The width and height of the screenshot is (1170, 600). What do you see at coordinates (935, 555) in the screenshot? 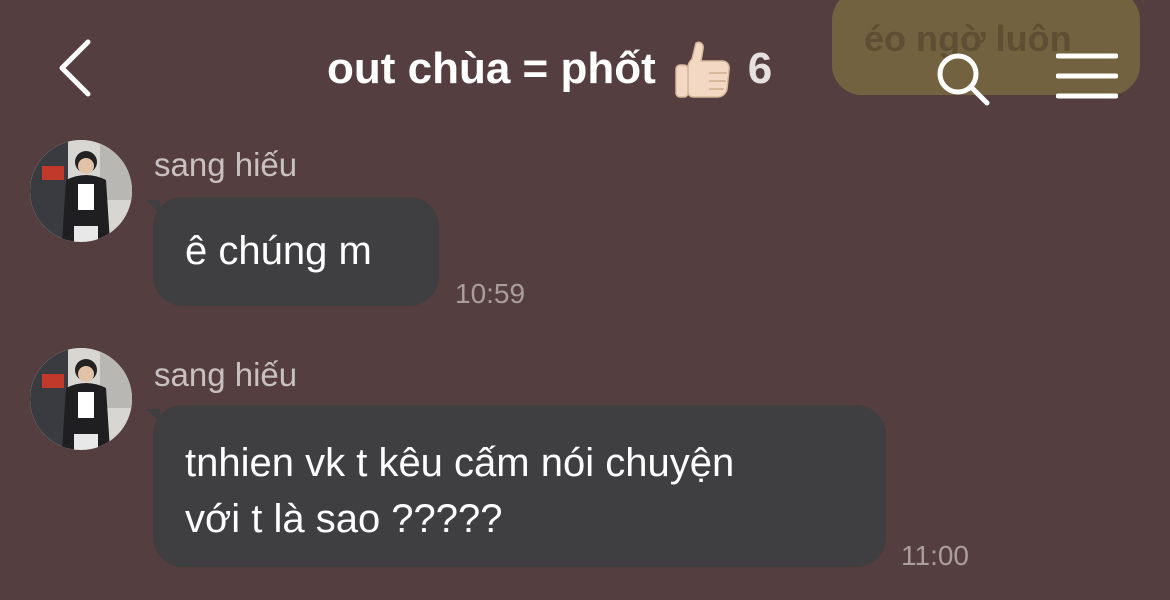
I see `message-time: 11:00` at bounding box center [935, 555].